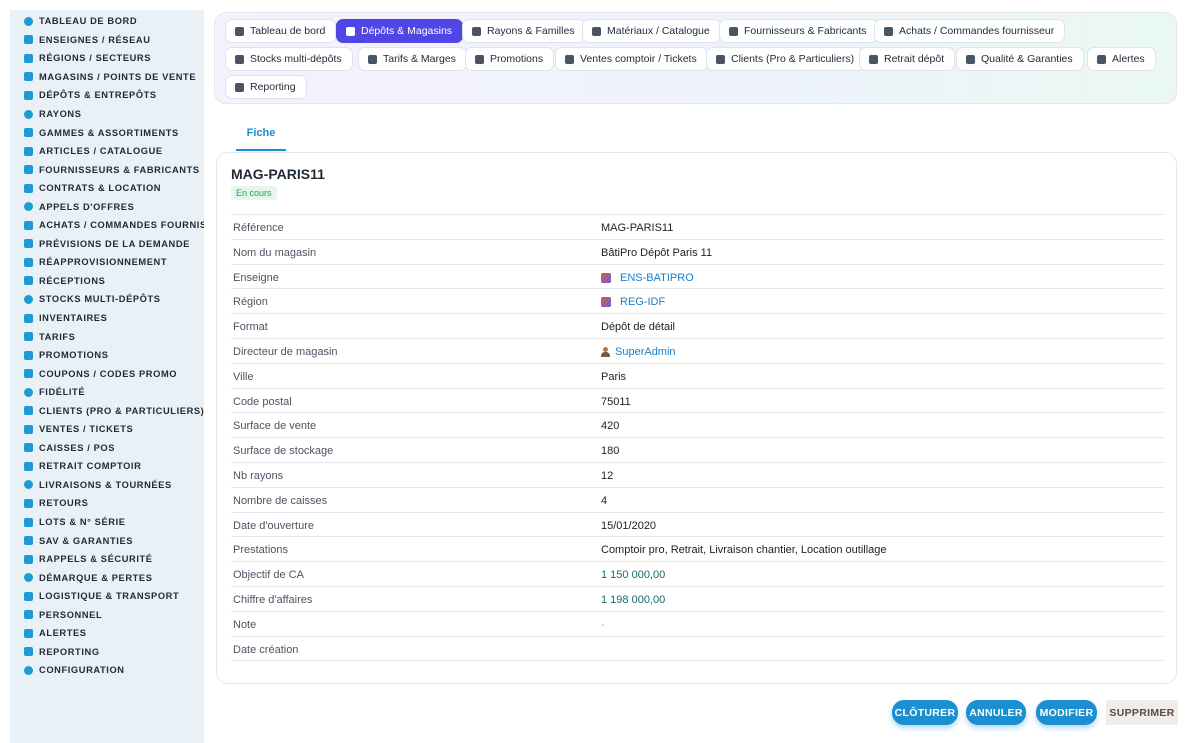  What do you see at coordinates (107, 299) in the screenshot?
I see `sidebar-item-15: STOCKS MULTI-DÉPÔTS` at bounding box center [107, 299].